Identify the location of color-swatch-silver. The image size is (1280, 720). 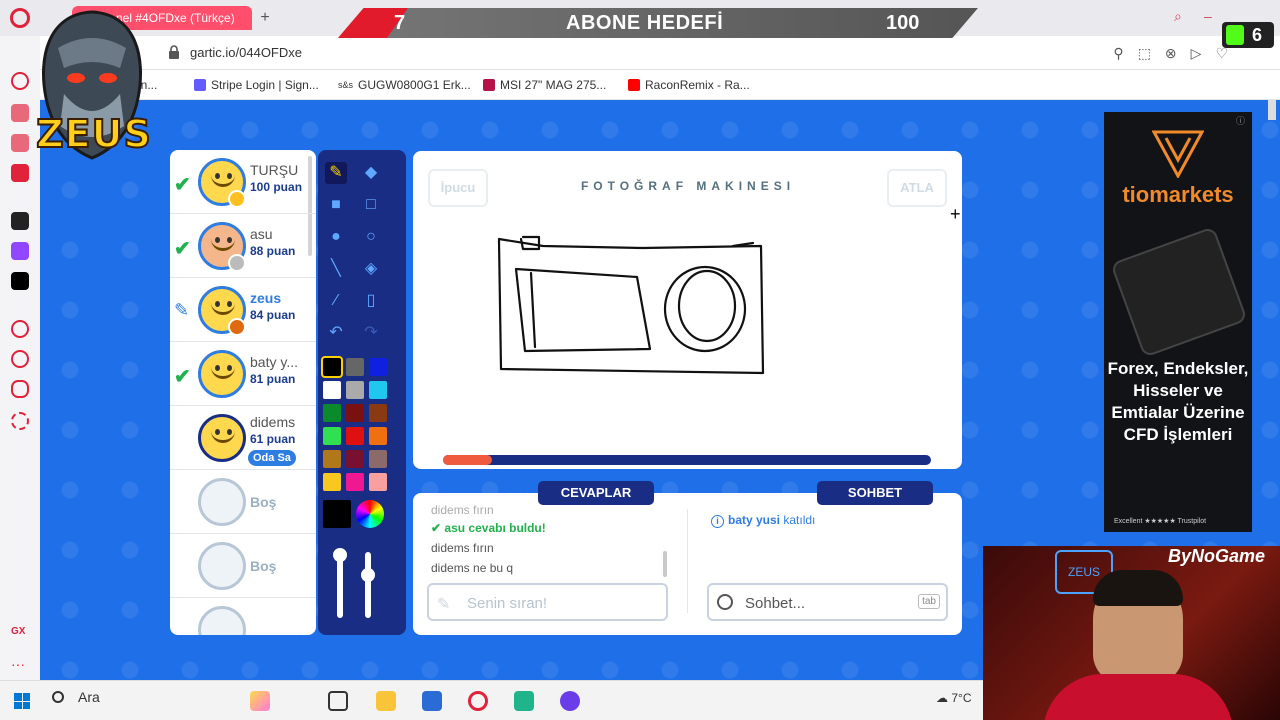
(355, 390).